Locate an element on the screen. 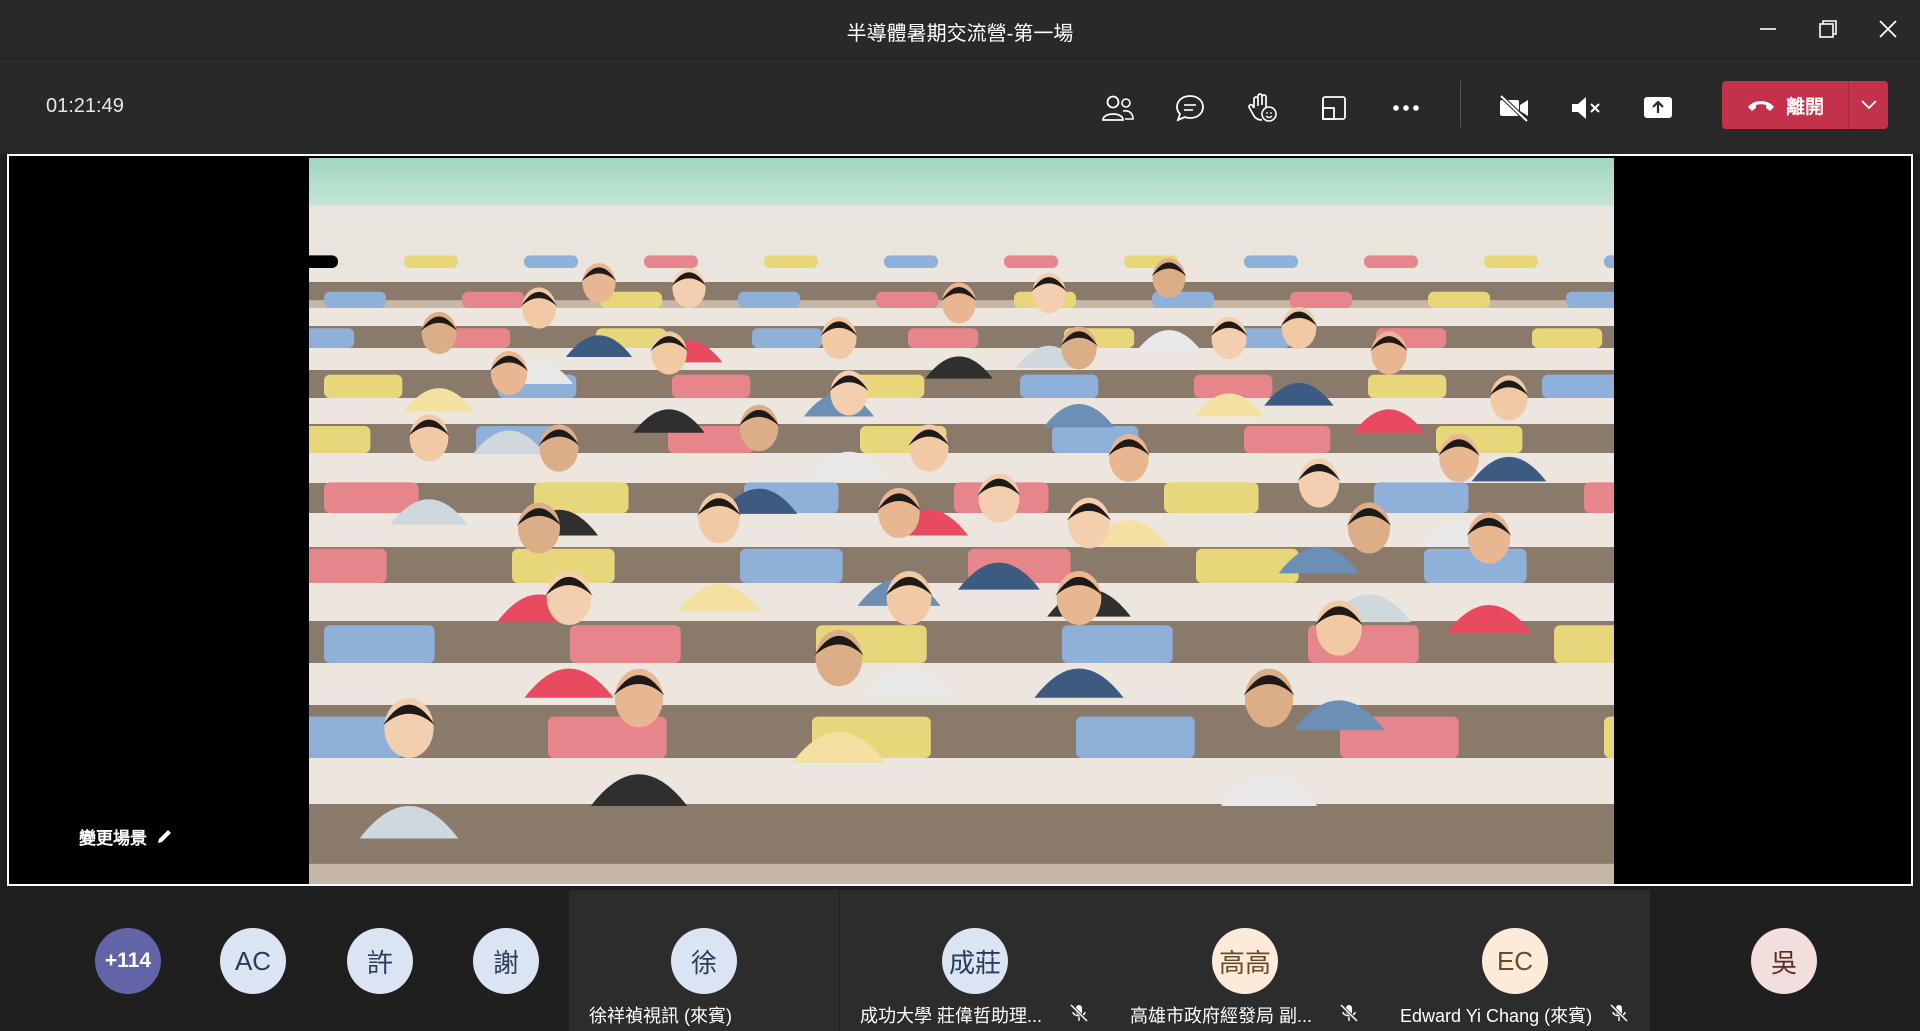 This screenshot has height=1031, width=1920. participant-name: Edward Yi Chang (來賓) is located at coordinates (1496, 1016).